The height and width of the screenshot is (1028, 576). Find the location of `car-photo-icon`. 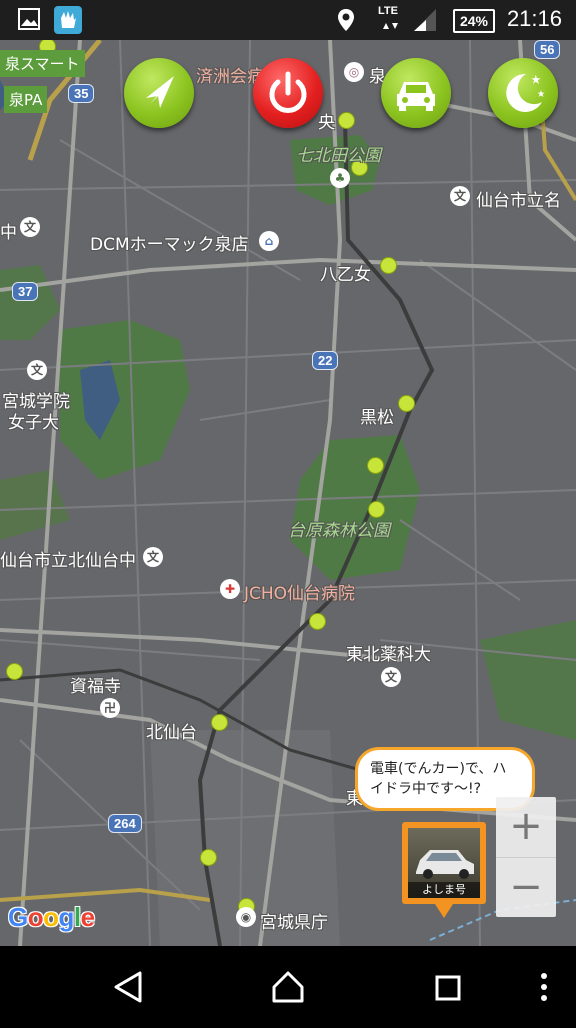

car-photo-icon is located at coordinates (445, 864).